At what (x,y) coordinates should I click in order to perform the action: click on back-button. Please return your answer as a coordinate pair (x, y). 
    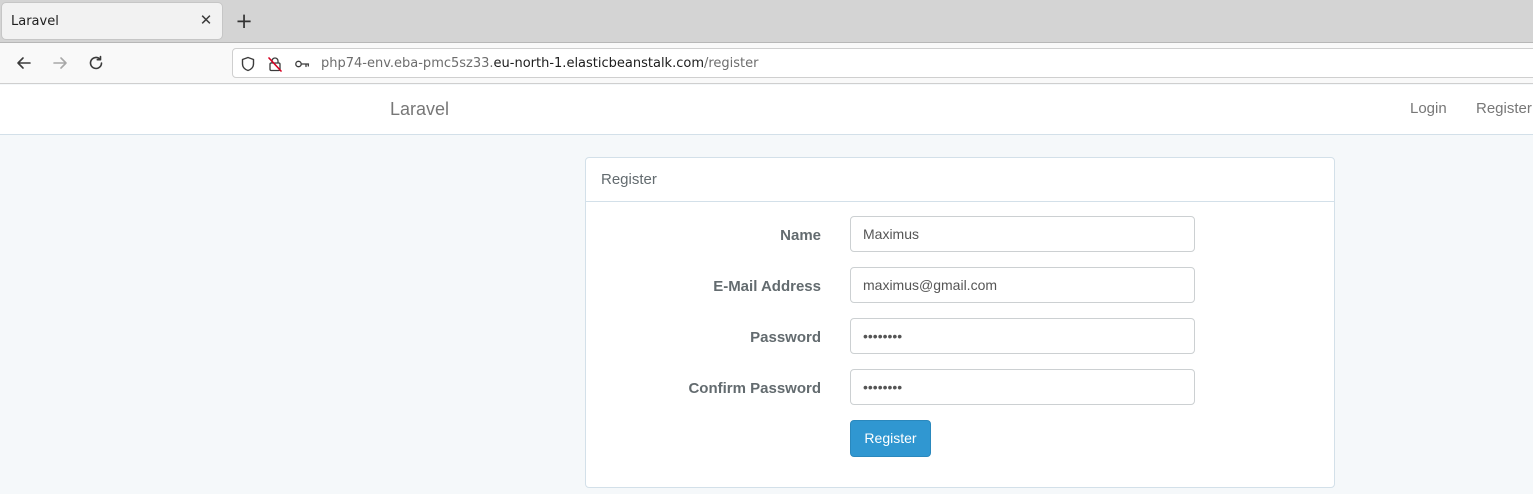
    Looking at the image, I should click on (24, 63).